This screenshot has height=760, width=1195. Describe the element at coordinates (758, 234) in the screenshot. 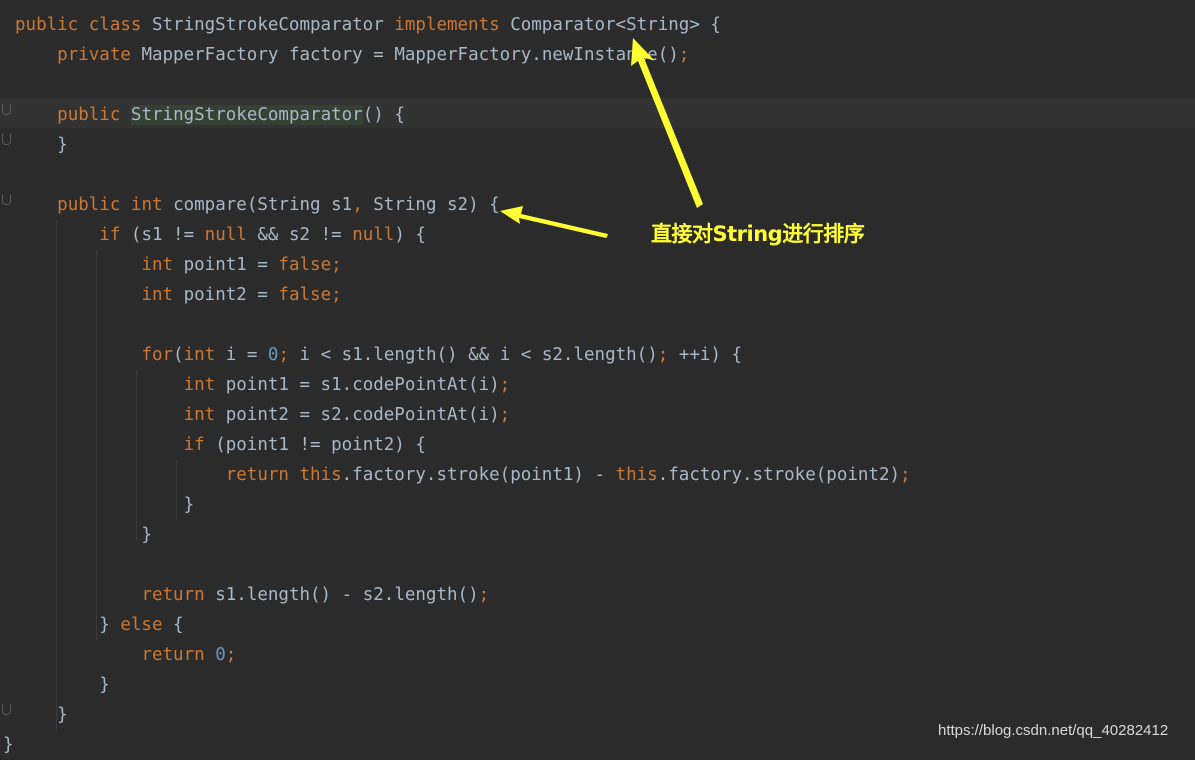

I see `annotation-label: 直接对String进行排序` at that location.